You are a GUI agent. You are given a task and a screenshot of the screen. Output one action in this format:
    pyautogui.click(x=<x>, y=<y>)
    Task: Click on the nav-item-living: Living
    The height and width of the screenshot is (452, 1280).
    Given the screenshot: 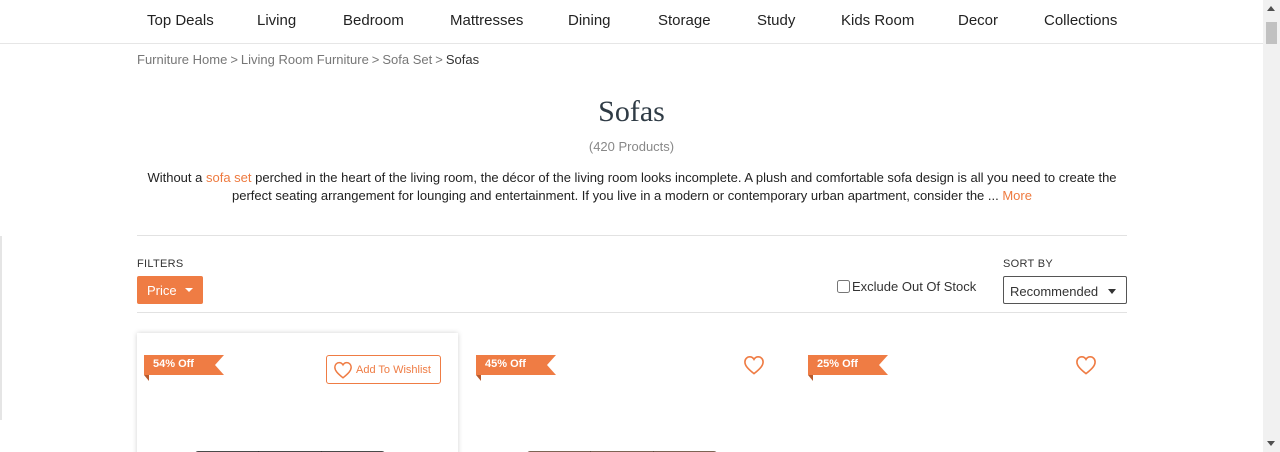 What is the action you would take?
    pyautogui.click(x=276, y=20)
    